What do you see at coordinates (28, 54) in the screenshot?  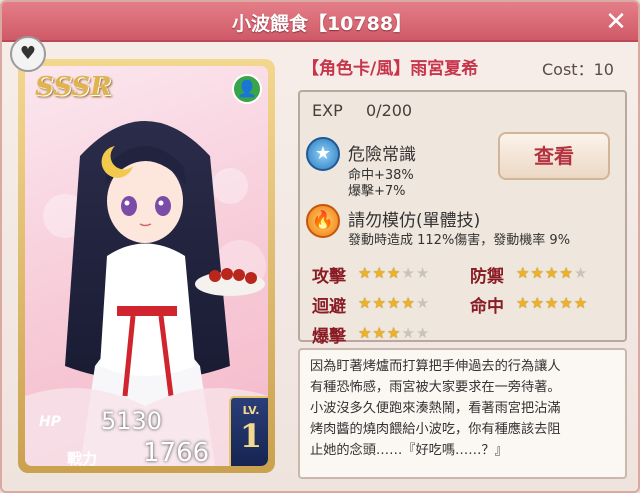 I see `lock-icon: ♥` at bounding box center [28, 54].